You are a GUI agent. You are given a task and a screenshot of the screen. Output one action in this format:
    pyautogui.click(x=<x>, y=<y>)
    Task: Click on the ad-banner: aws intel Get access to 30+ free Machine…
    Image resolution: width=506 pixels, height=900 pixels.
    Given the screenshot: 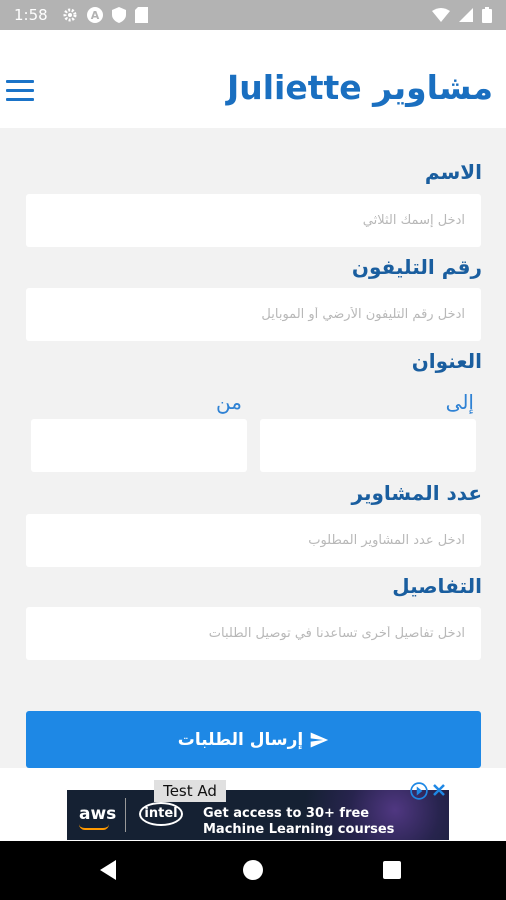 What is the action you would take?
    pyautogui.click(x=258, y=815)
    